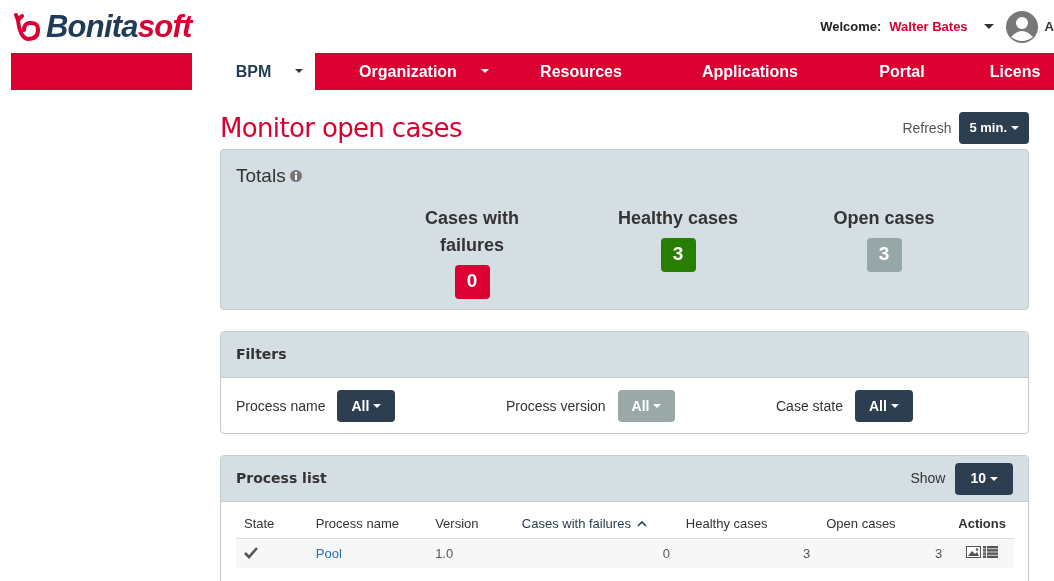  I want to click on list-icon, so click(991, 551).